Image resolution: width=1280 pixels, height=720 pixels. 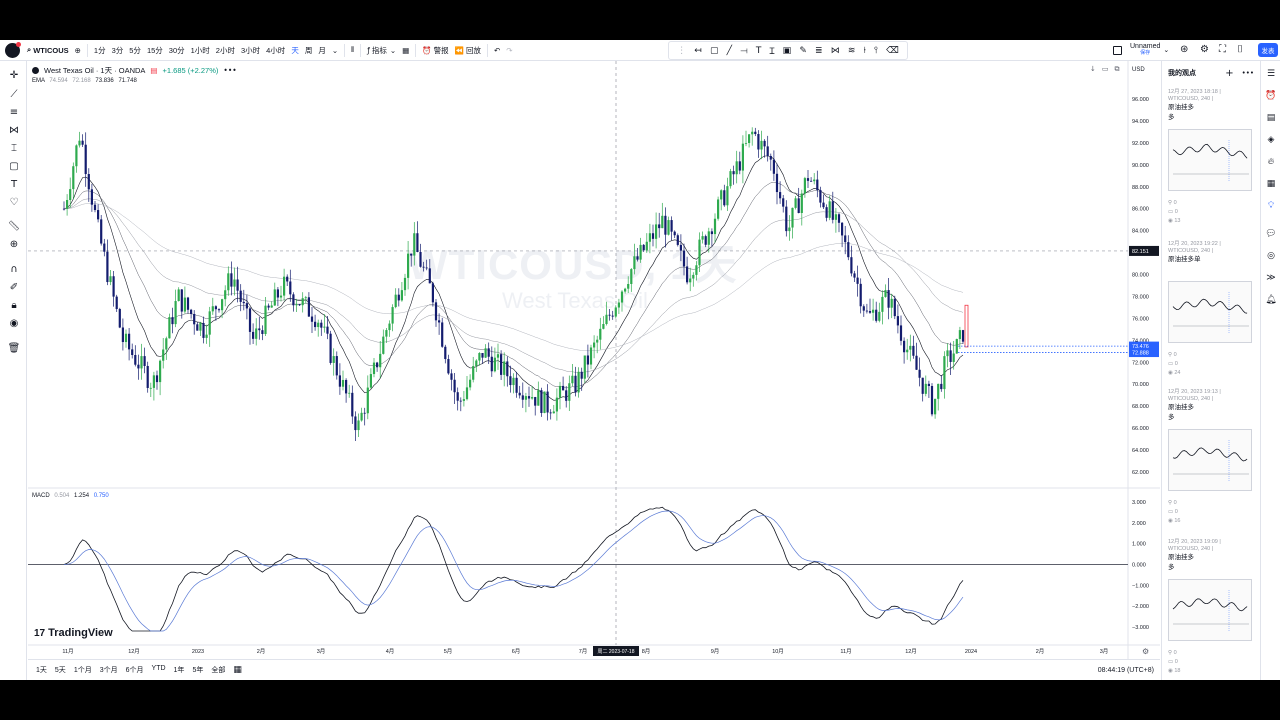 I want to click on drag-handle-icon: ⋮, so click(x=681, y=51).